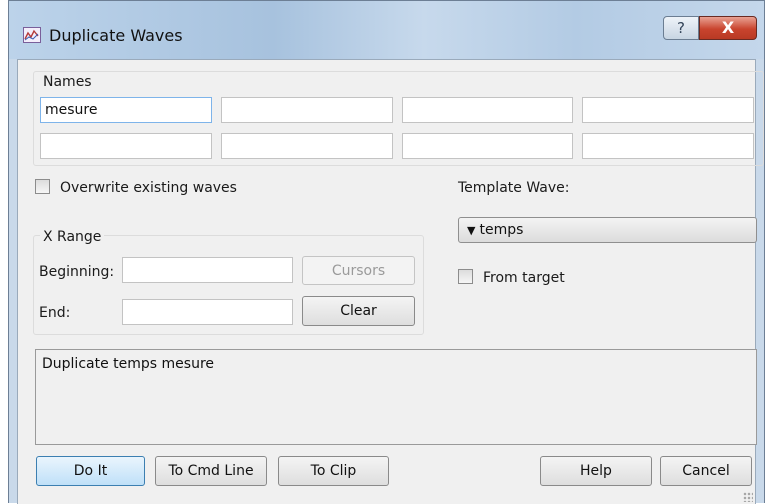  Describe the element at coordinates (471, 230) in the screenshot. I see `dropdown-arrow-icon: ▼` at that location.